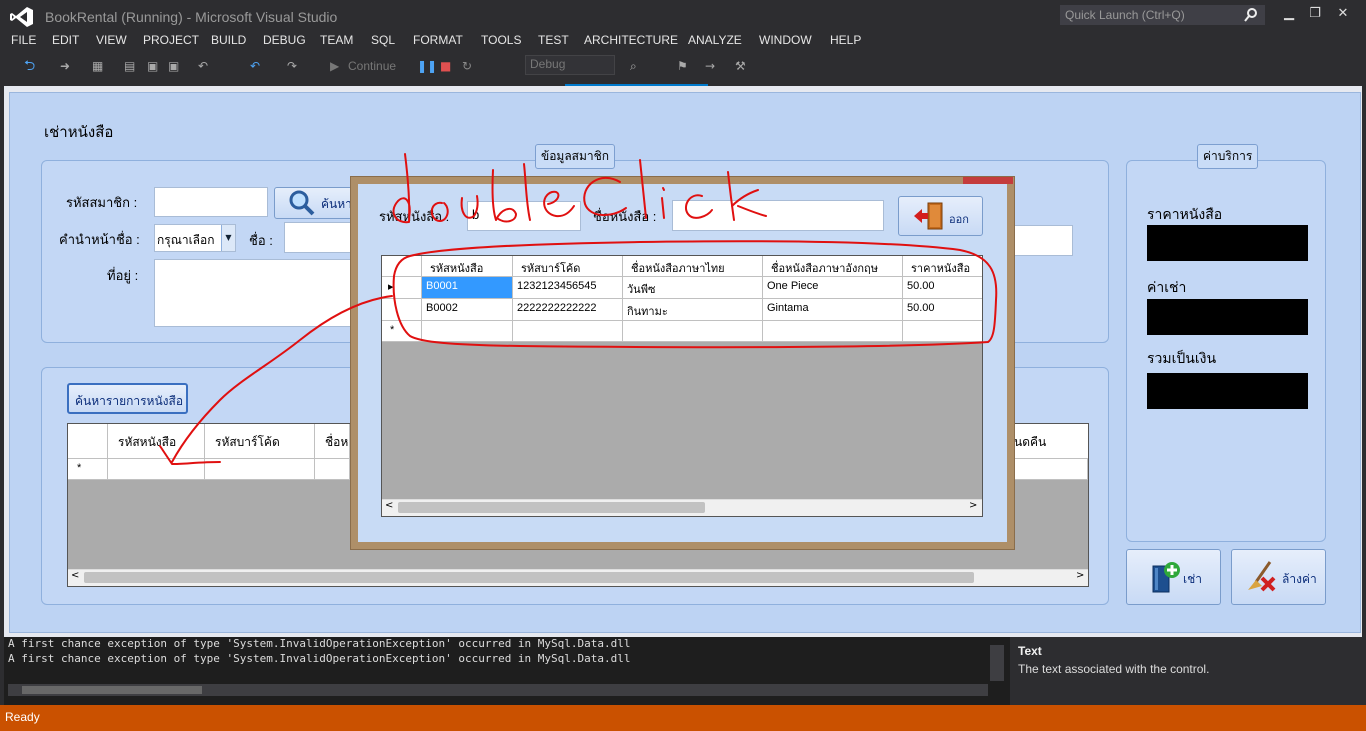 This screenshot has width=1366, height=731. I want to click on grid-cell: วันพีซ, so click(693, 288).